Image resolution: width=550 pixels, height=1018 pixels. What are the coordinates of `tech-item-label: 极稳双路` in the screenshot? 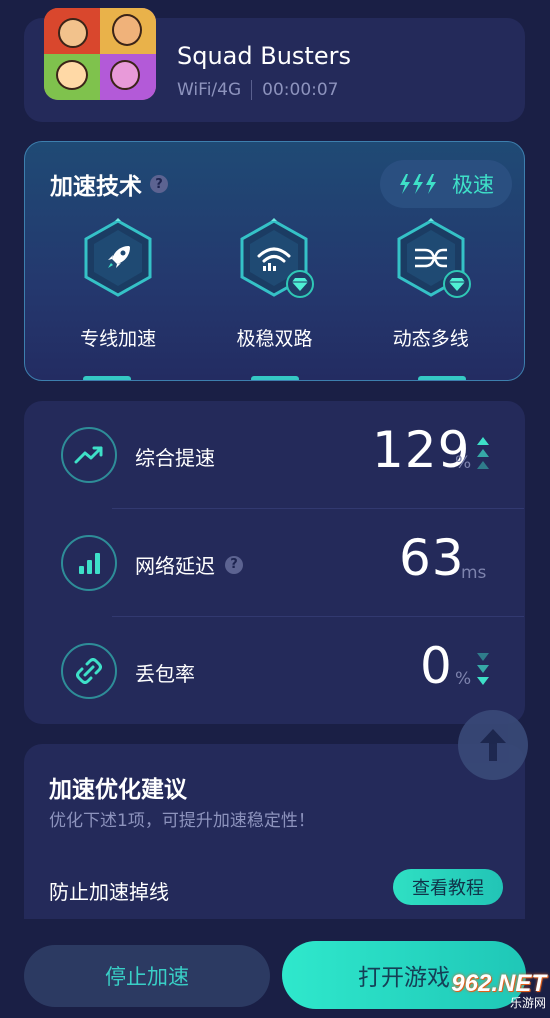 It's located at (274, 339).